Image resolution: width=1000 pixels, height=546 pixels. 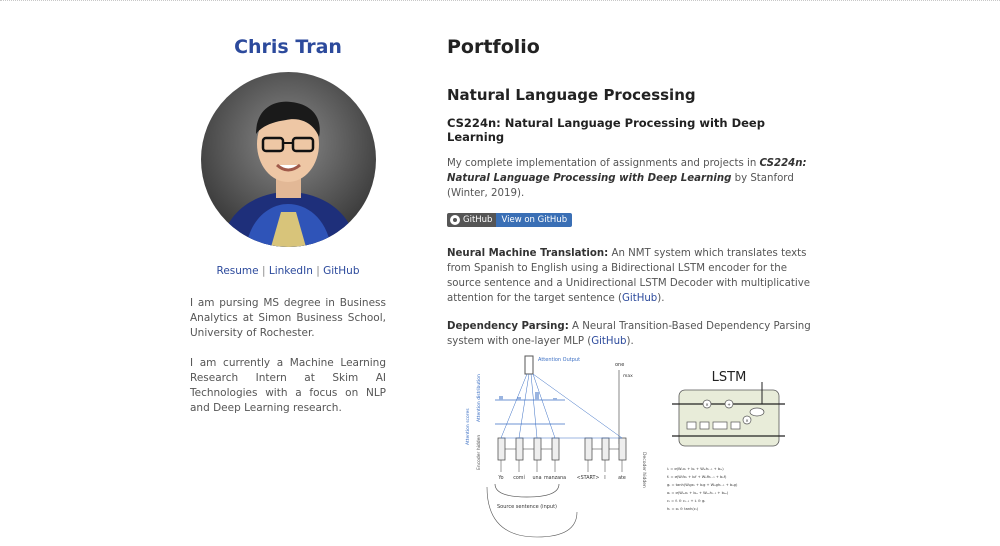 What do you see at coordinates (588, 478) in the screenshot?
I see `nmt-word: <START>` at bounding box center [588, 478].